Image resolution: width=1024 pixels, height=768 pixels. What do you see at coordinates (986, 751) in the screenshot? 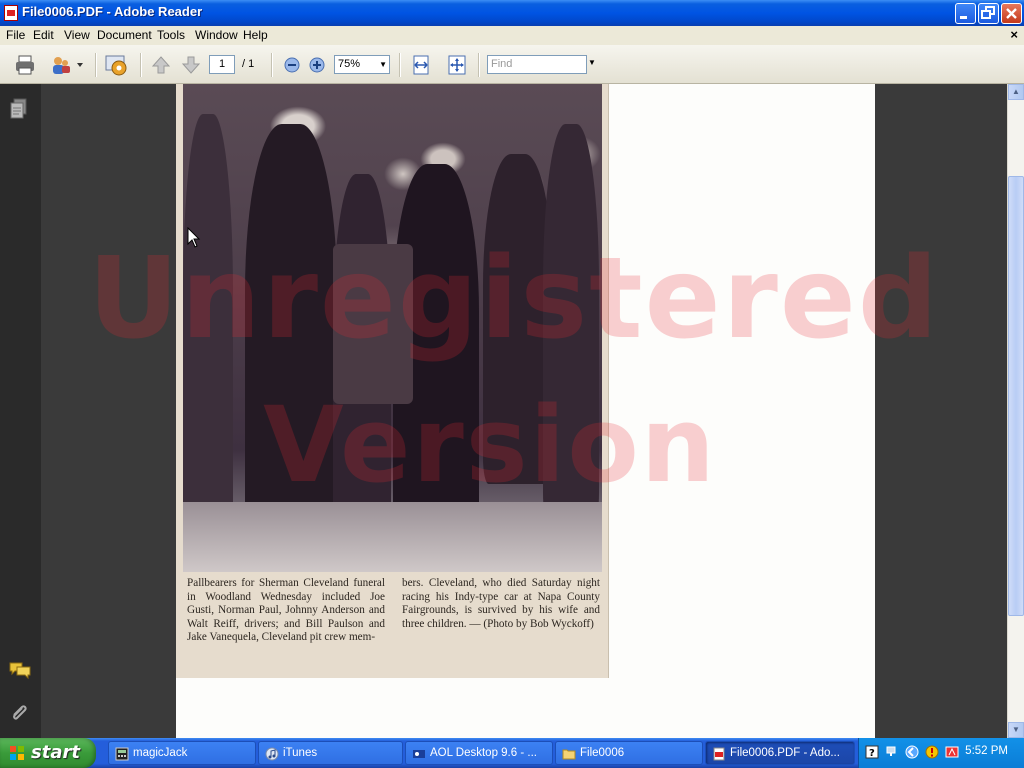
I see `system-clock: 5:52 PM` at bounding box center [986, 751].